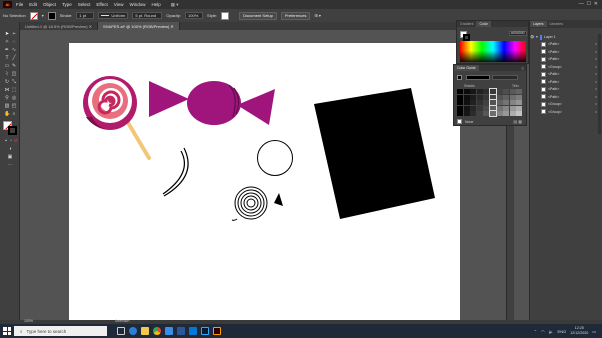 The width and height of the screenshot is (602, 338). I want to click on arrange-icon: ⊞ ▾, so click(317, 15).